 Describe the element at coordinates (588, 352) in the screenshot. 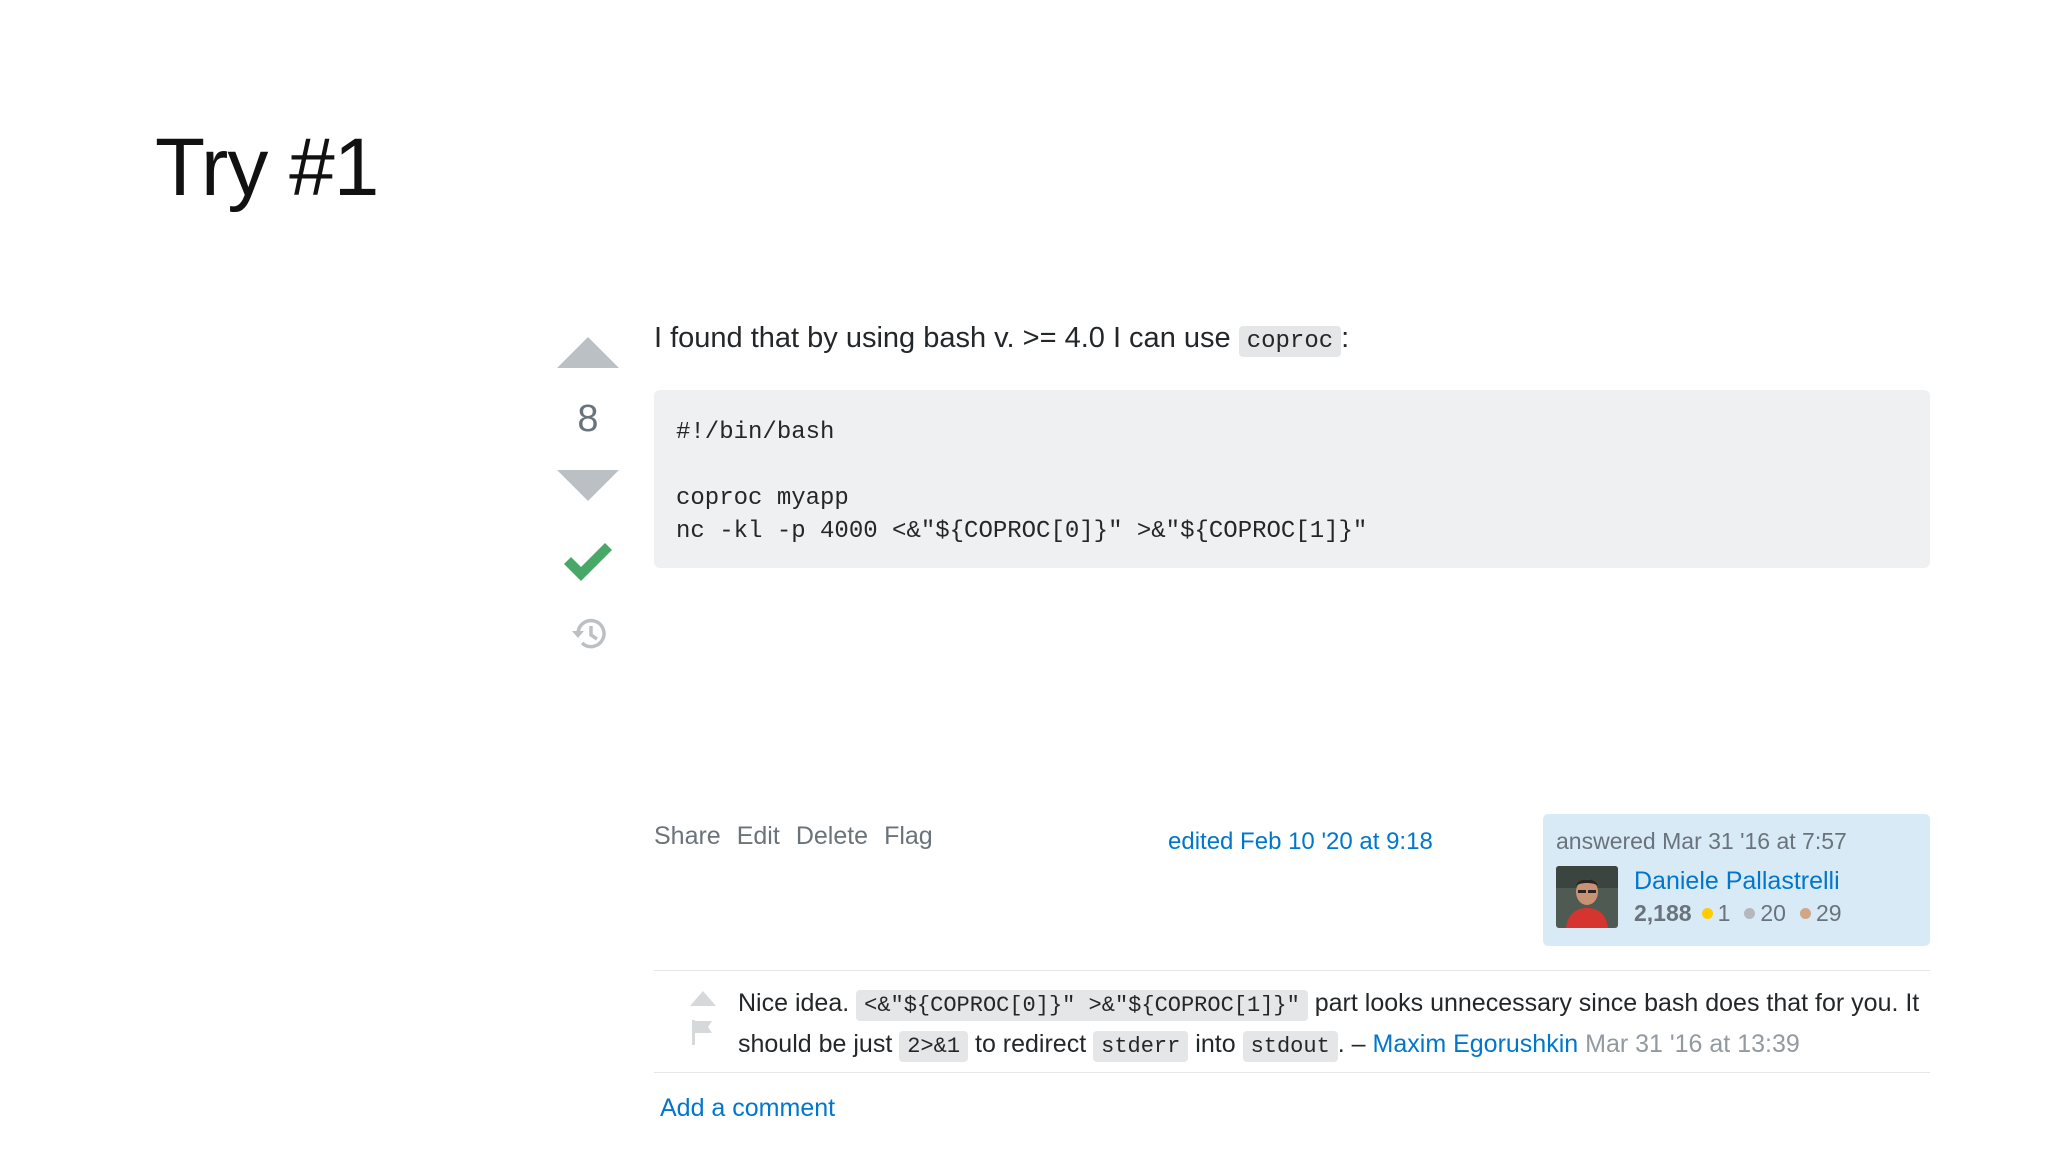

I see `upvote-arrow-icon` at that location.